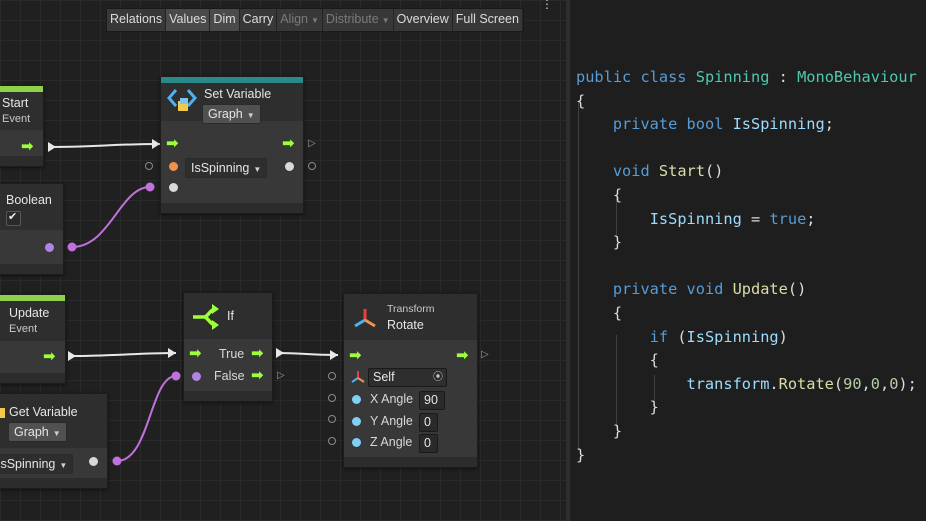 Image resolution: width=926 pixels, height=521 pixels. I want to click on code-line: IsSpinning = true;, so click(732, 218).